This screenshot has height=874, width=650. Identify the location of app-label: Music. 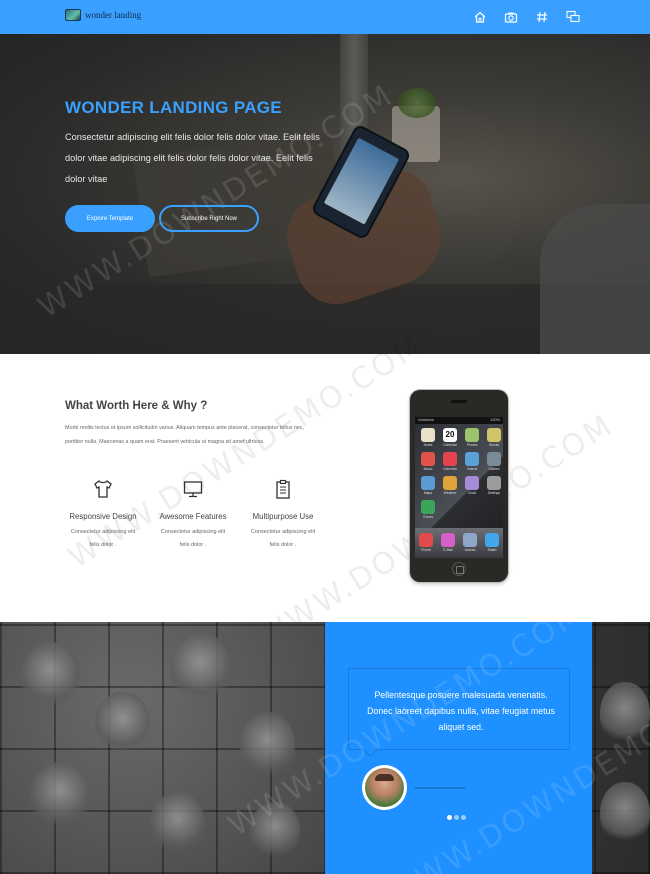
(428, 469).